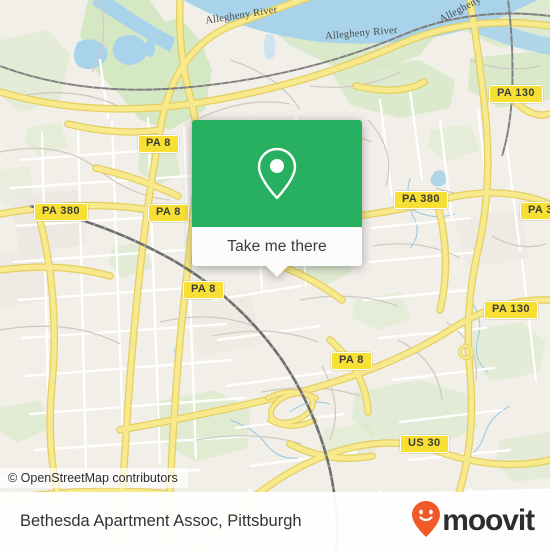 This screenshot has width=550, height=550. I want to click on popup-pin-panel, so click(277, 173).